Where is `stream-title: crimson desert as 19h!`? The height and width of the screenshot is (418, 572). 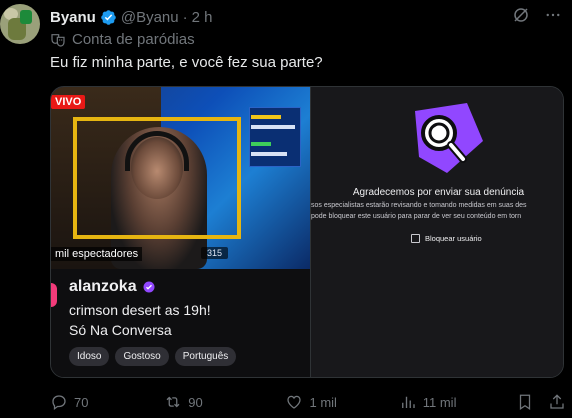
stream-title: crimson desert as 19h! is located at coordinates (140, 310).